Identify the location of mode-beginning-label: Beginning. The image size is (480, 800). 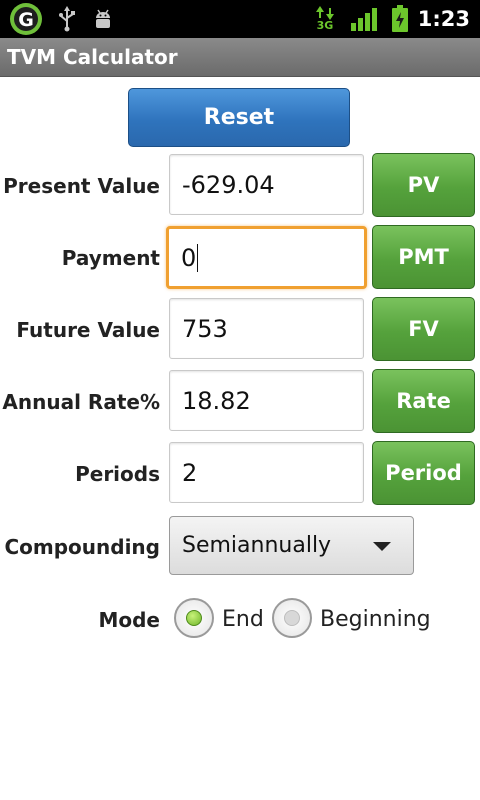
(375, 620).